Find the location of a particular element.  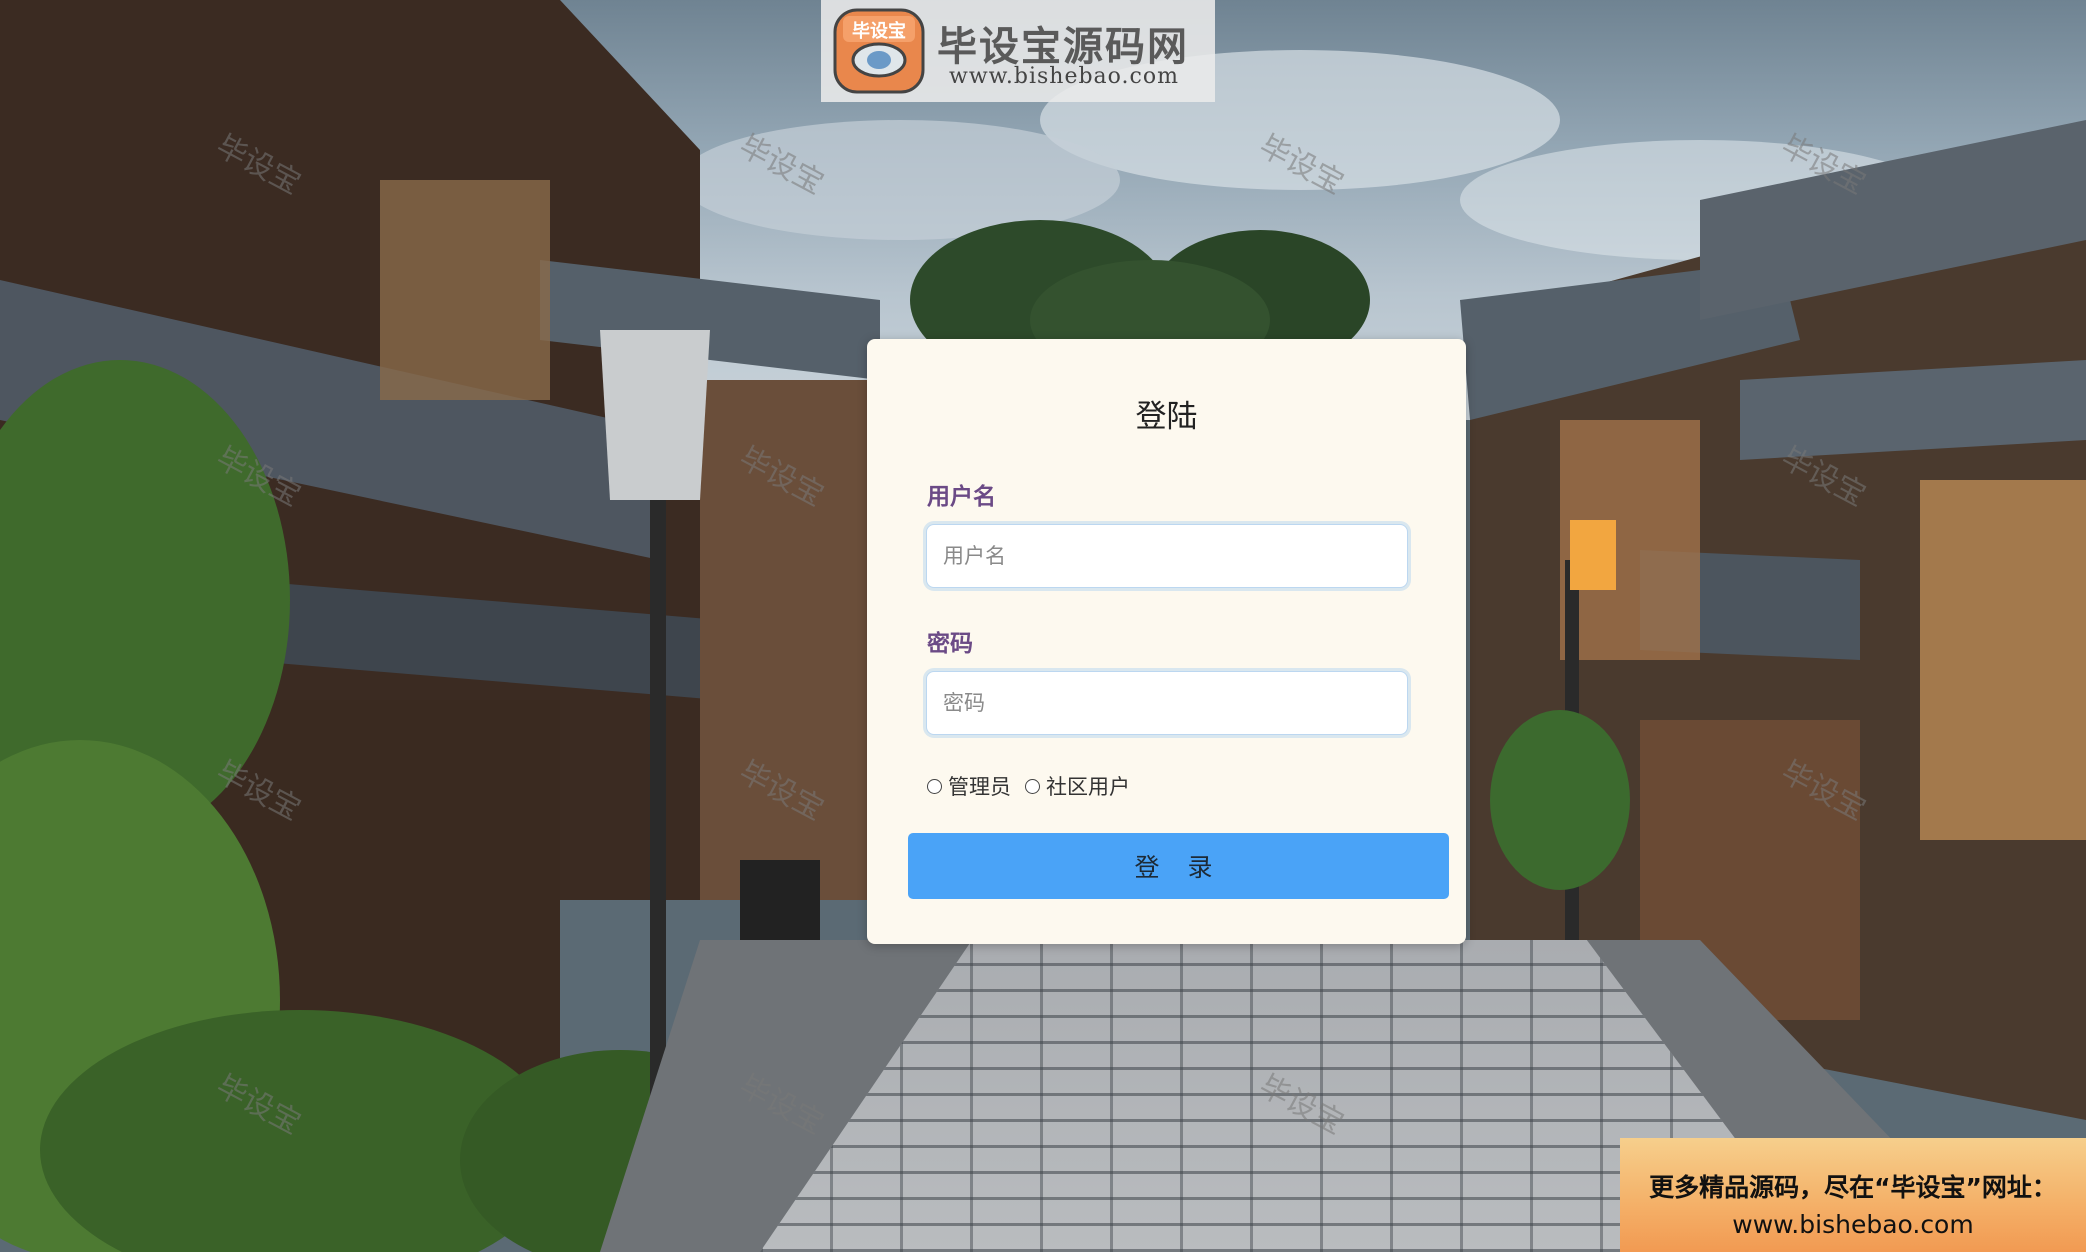

brand-badge-text: 毕设宝 is located at coordinates (879, 31).